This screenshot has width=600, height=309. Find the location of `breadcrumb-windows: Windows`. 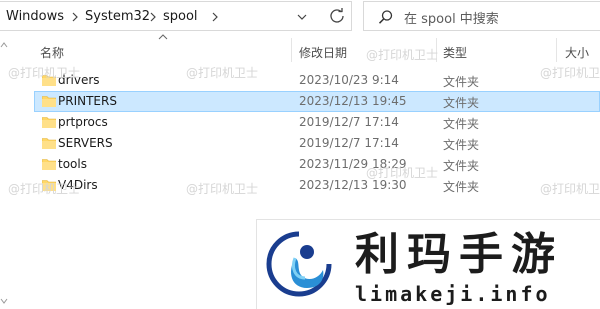

breadcrumb-windows: Windows is located at coordinates (35, 16).